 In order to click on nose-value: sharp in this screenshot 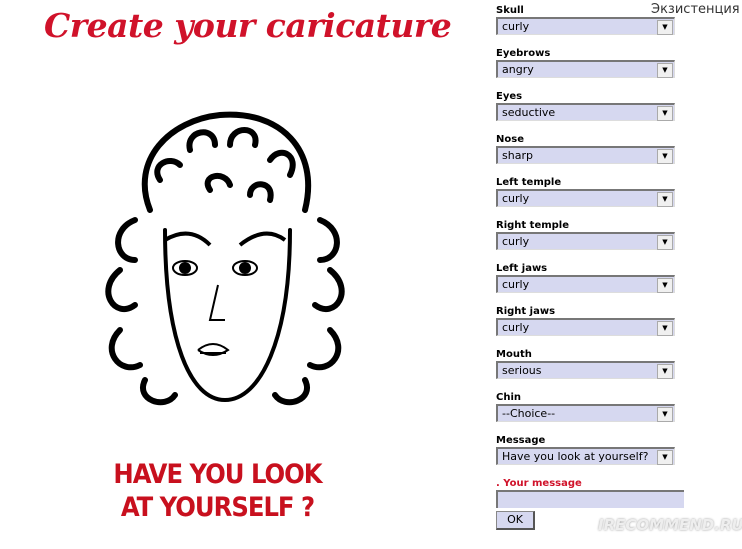, I will do `click(517, 155)`.